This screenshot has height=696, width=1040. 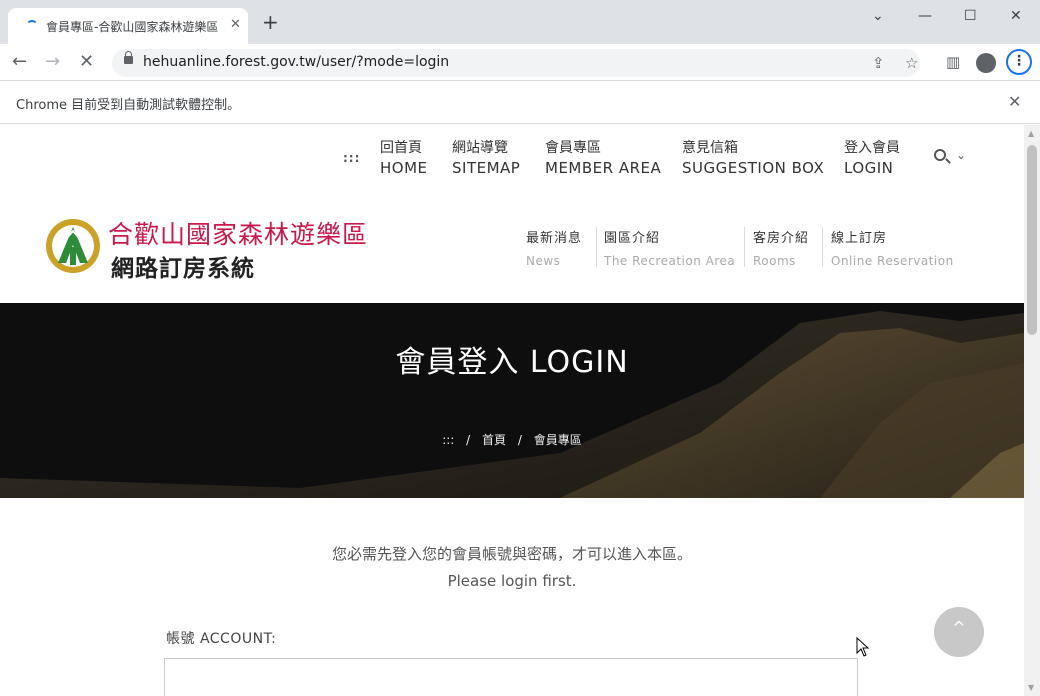 I want to click on share-icon: ⇪, so click(x=878, y=63).